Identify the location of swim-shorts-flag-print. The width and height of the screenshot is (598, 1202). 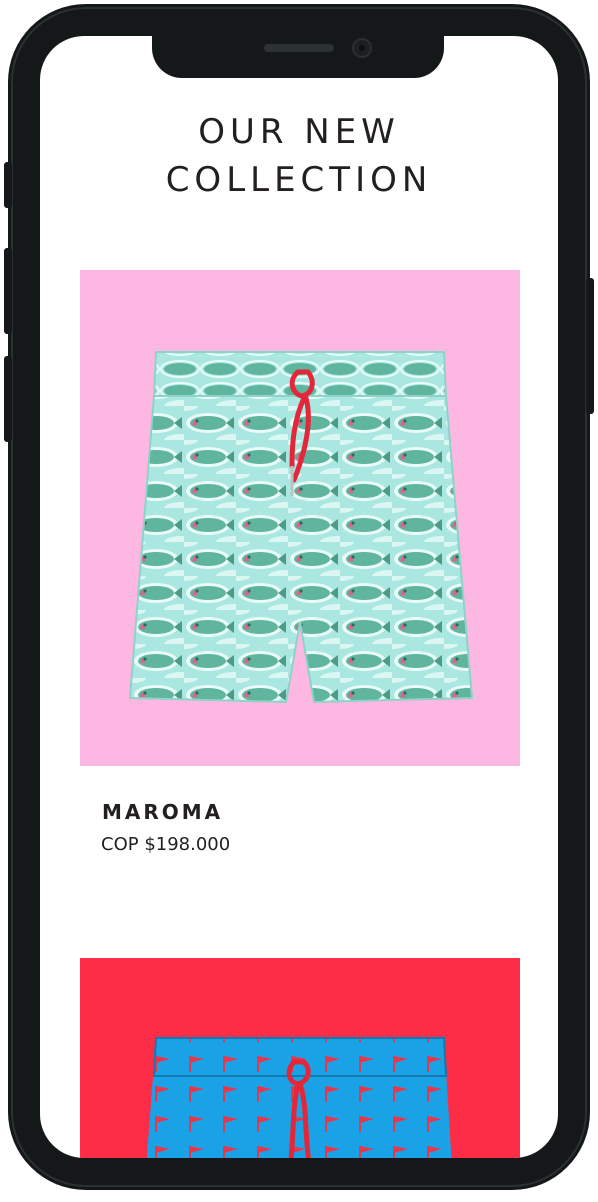
(299, 1097).